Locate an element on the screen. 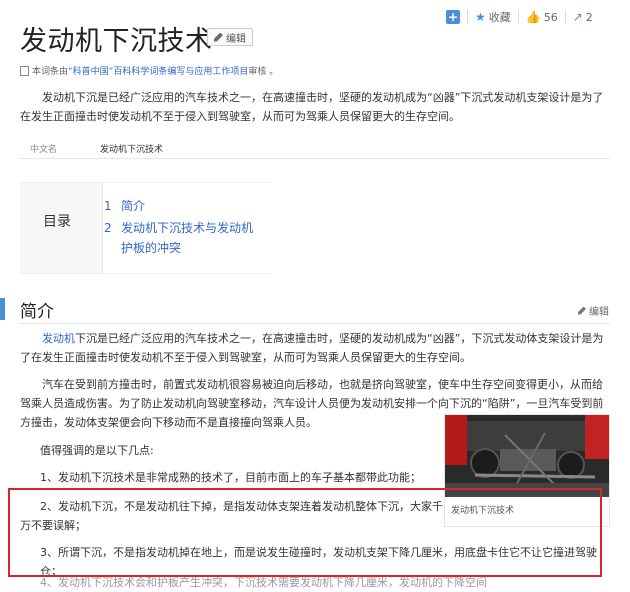 The height and width of the screenshot is (592, 630). section-edit-label: 编辑 is located at coordinates (599, 312).